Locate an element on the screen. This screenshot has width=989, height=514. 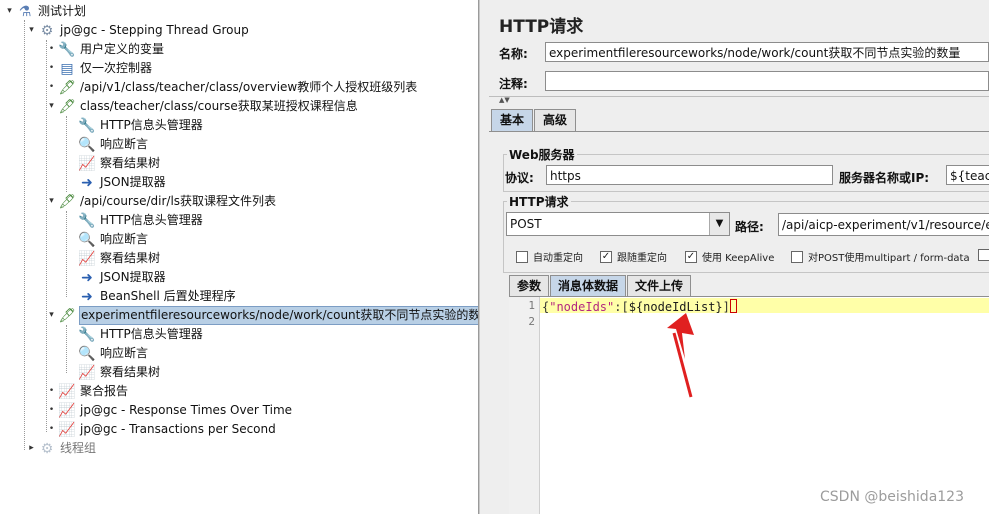
extractor-icon: ➜ is located at coordinates (87, 296).